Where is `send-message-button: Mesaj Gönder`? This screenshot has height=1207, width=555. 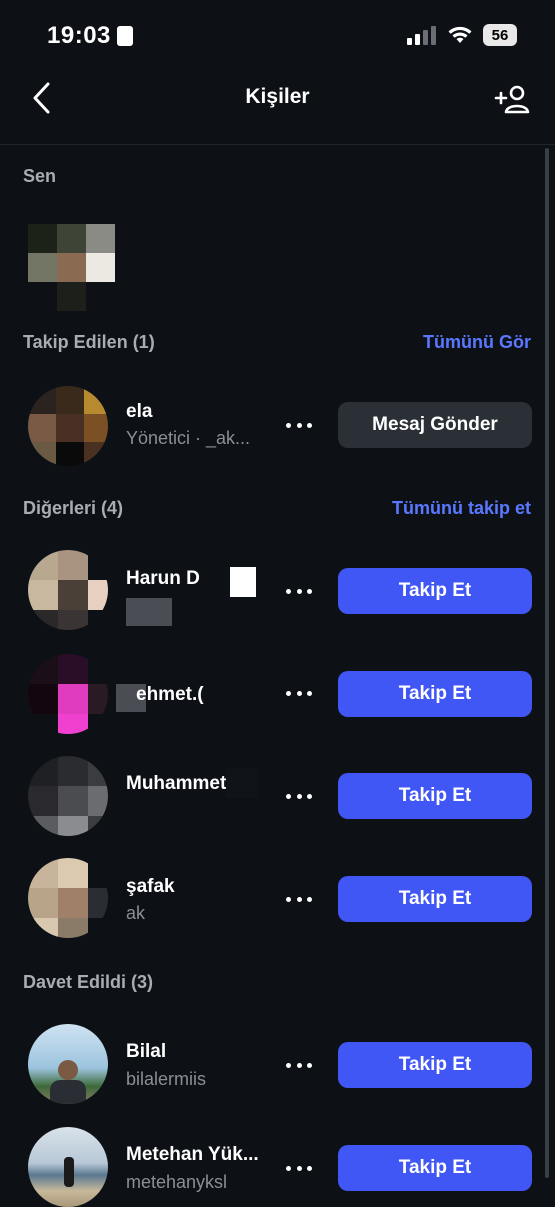
send-message-button: Mesaj Gönder is located at coordinates (435, 425).